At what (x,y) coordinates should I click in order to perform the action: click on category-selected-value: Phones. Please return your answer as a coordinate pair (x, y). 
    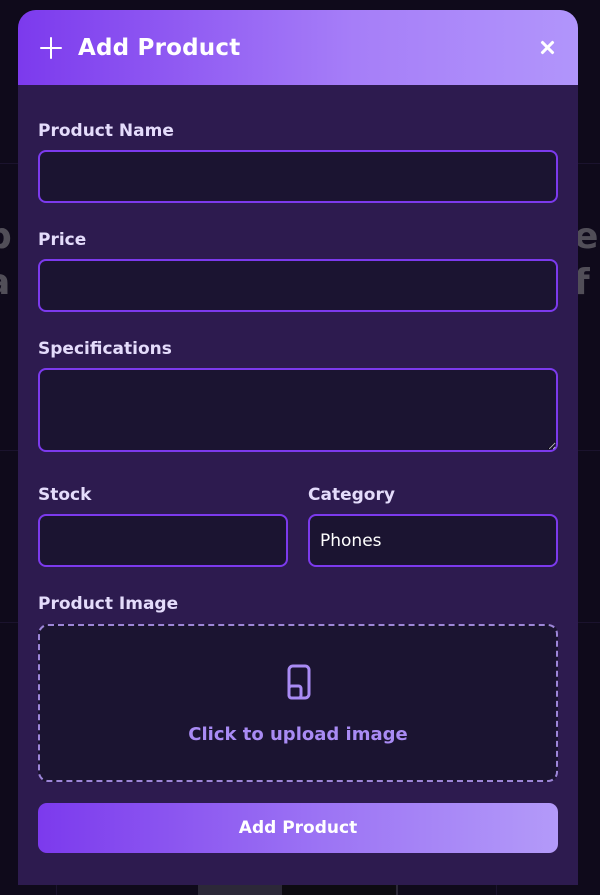
    Looking at the image, I should click on (351, 540).